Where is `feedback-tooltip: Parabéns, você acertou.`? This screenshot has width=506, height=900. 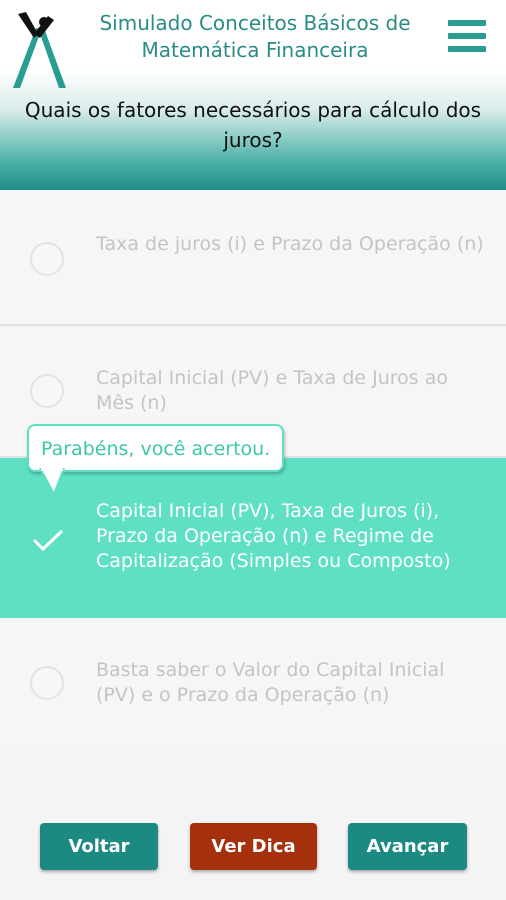
feedback-tooltip: Parabéns, você acertou. is located at coordinates (156, 448).